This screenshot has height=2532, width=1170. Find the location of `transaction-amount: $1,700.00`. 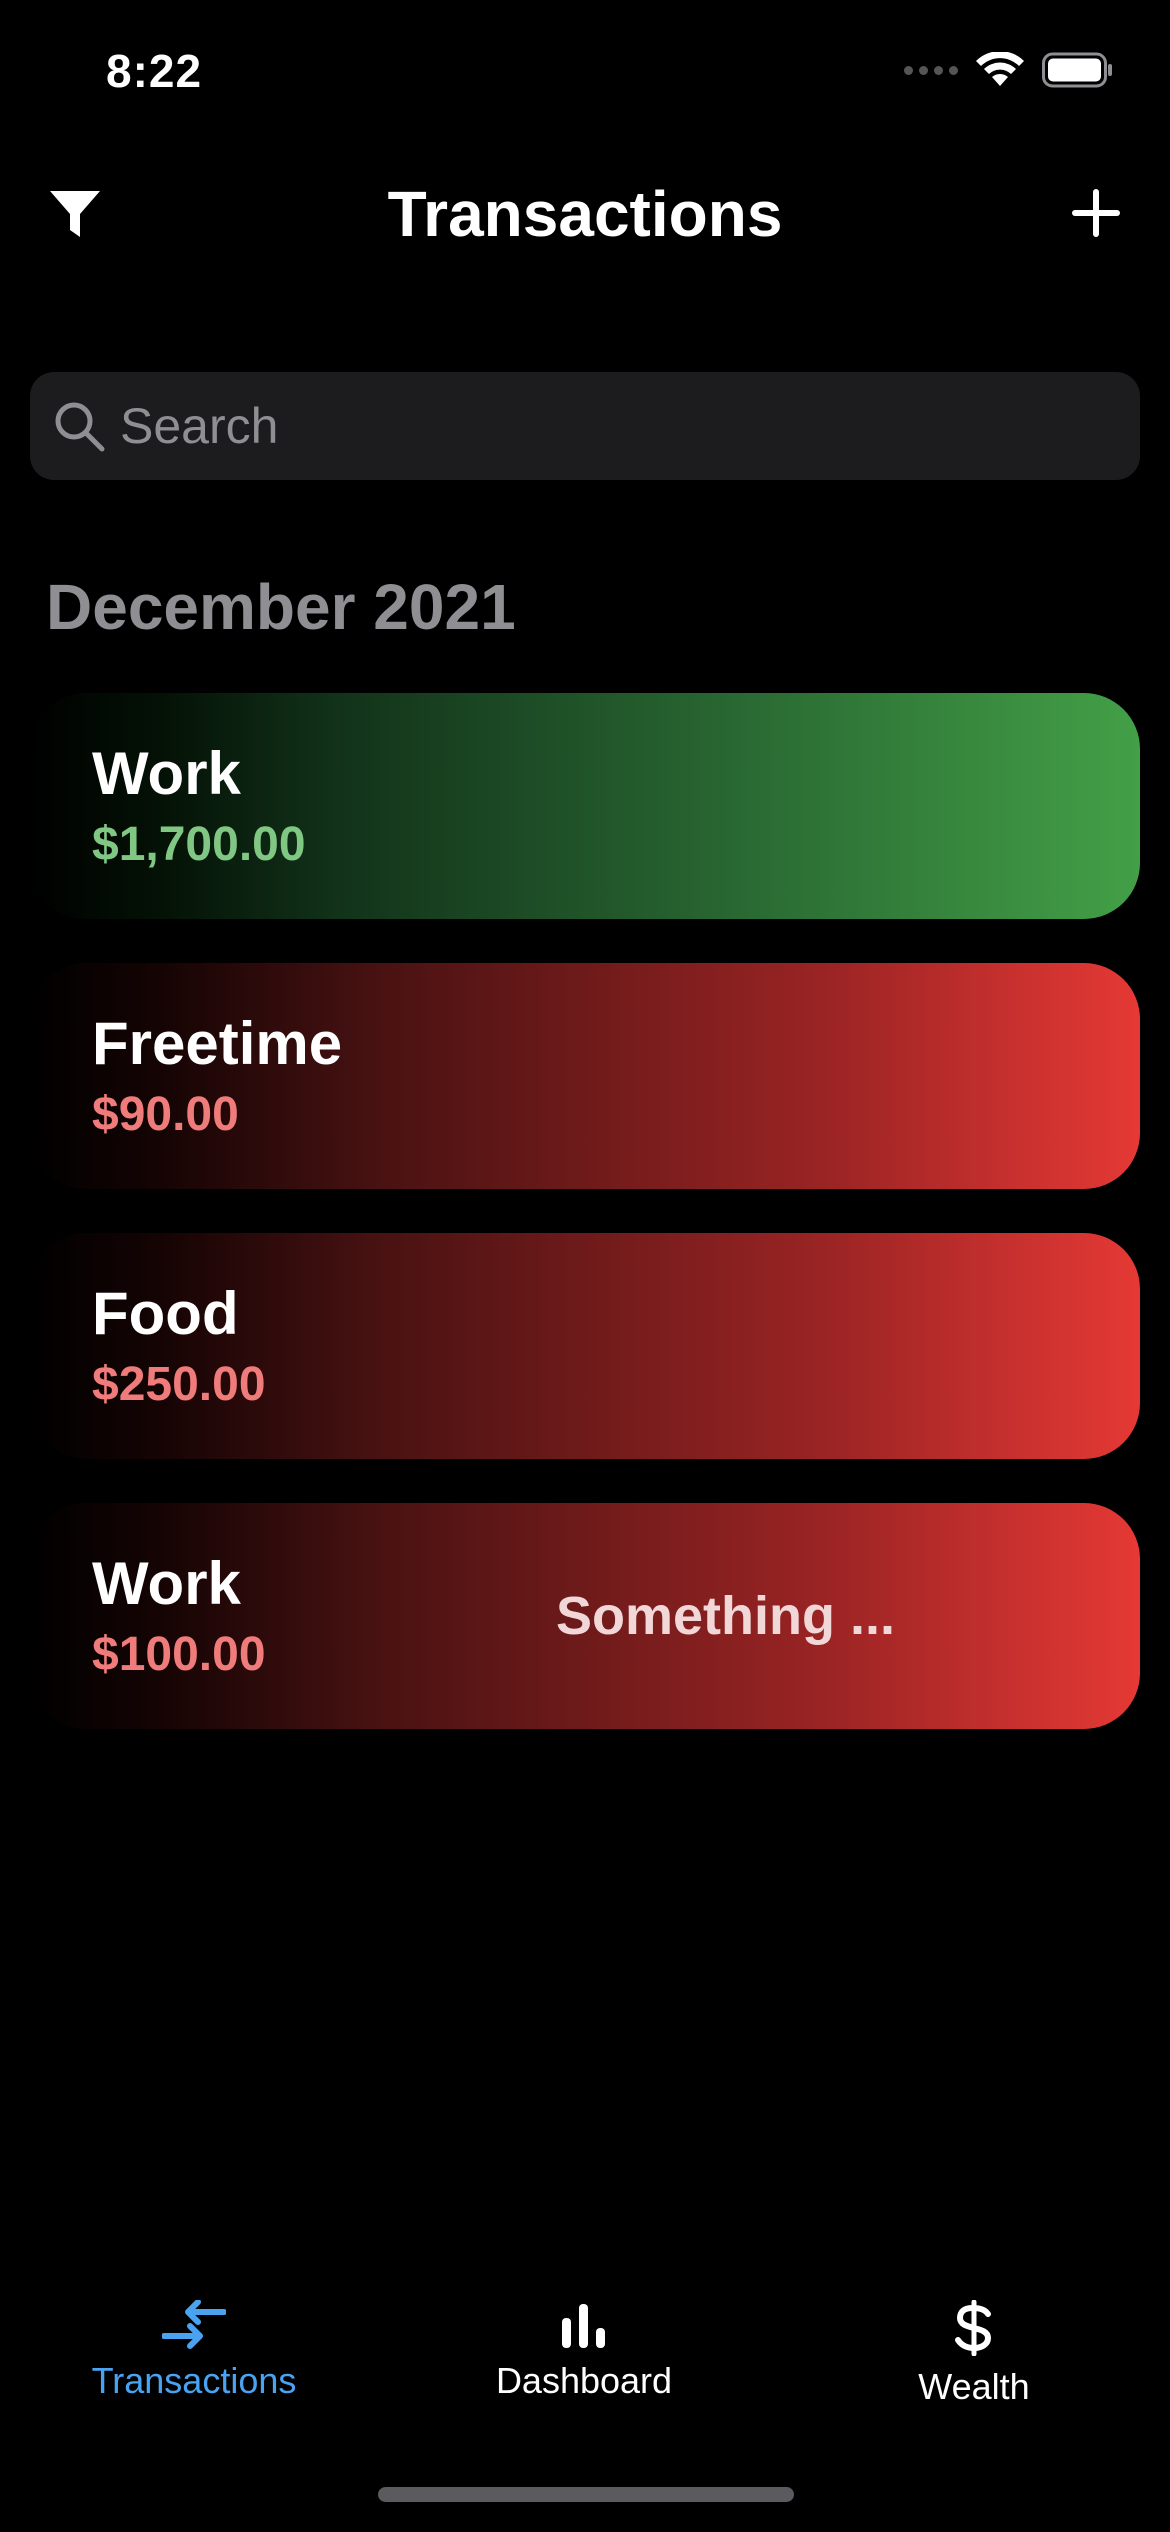

transaction-amount: $1,700.00 is located at coordinates (199, 844).